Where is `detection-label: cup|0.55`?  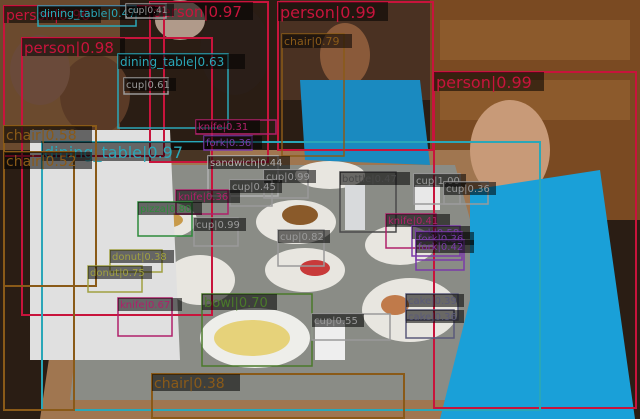 detection-label: cup|0.55 is located at coordinates (336, 321).